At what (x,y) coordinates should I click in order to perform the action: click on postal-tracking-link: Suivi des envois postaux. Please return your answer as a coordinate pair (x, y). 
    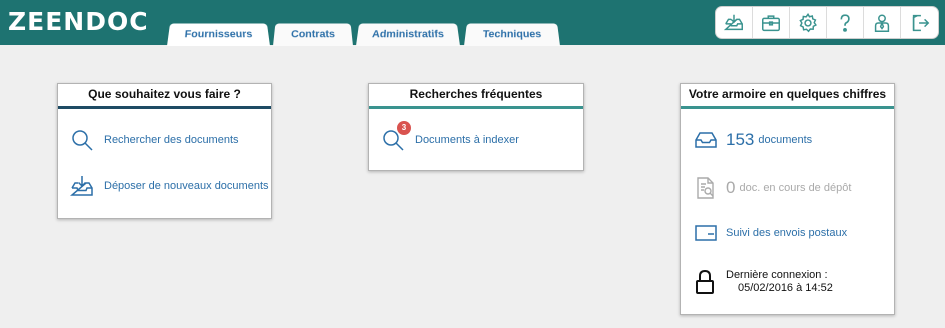
    Looking at the image, I should click on (770, 233).